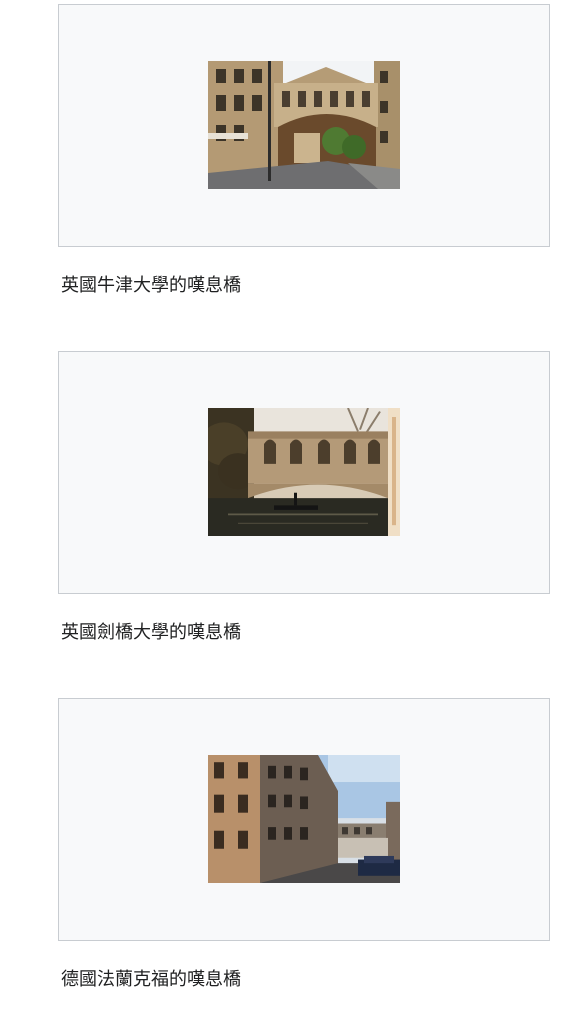 The width and height of the screenshot is (576, 1024). I want to click on image-caption: 英國劍橋大學的嘆息橋, so click(151, 632).